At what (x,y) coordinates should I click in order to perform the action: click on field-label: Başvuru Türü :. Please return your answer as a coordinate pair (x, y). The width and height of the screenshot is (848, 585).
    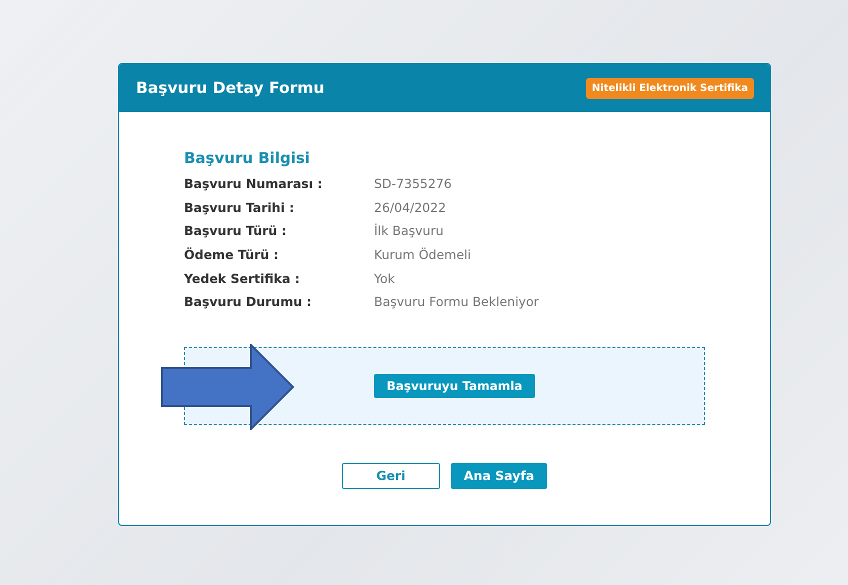
    Looking at the image, I should click on (236, 230).